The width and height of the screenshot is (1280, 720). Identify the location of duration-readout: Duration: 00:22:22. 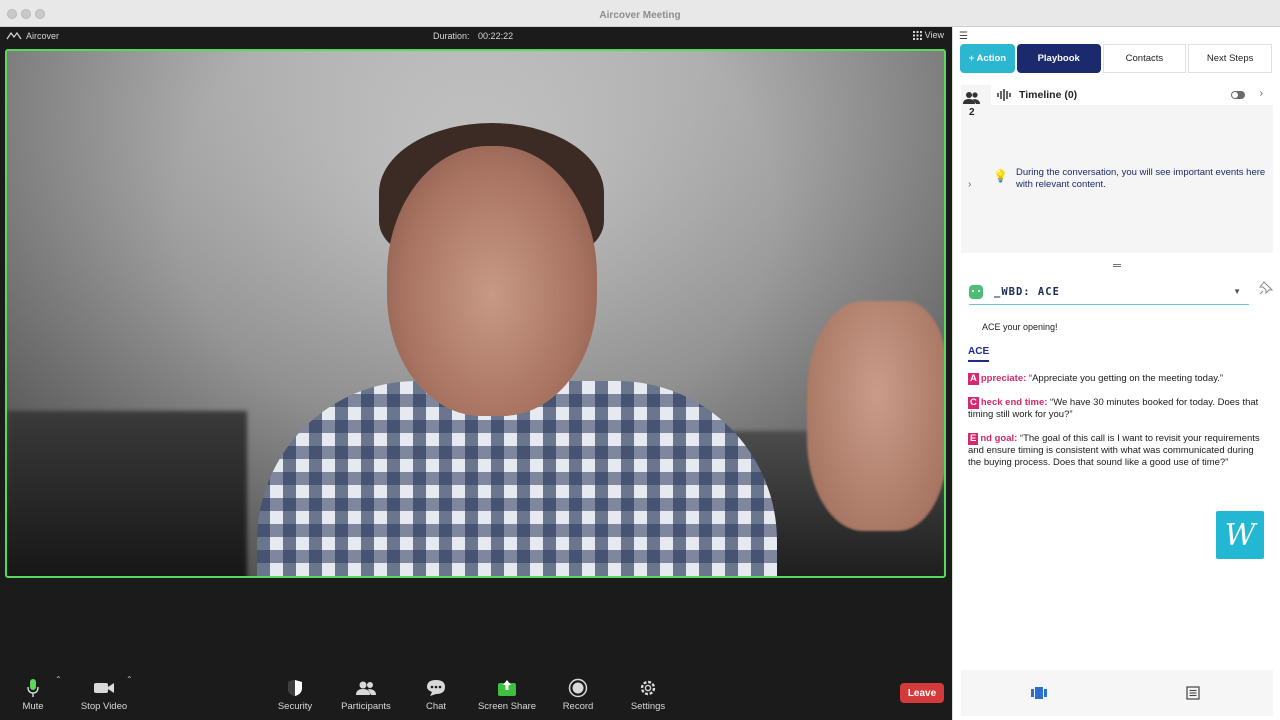
(473, 36).